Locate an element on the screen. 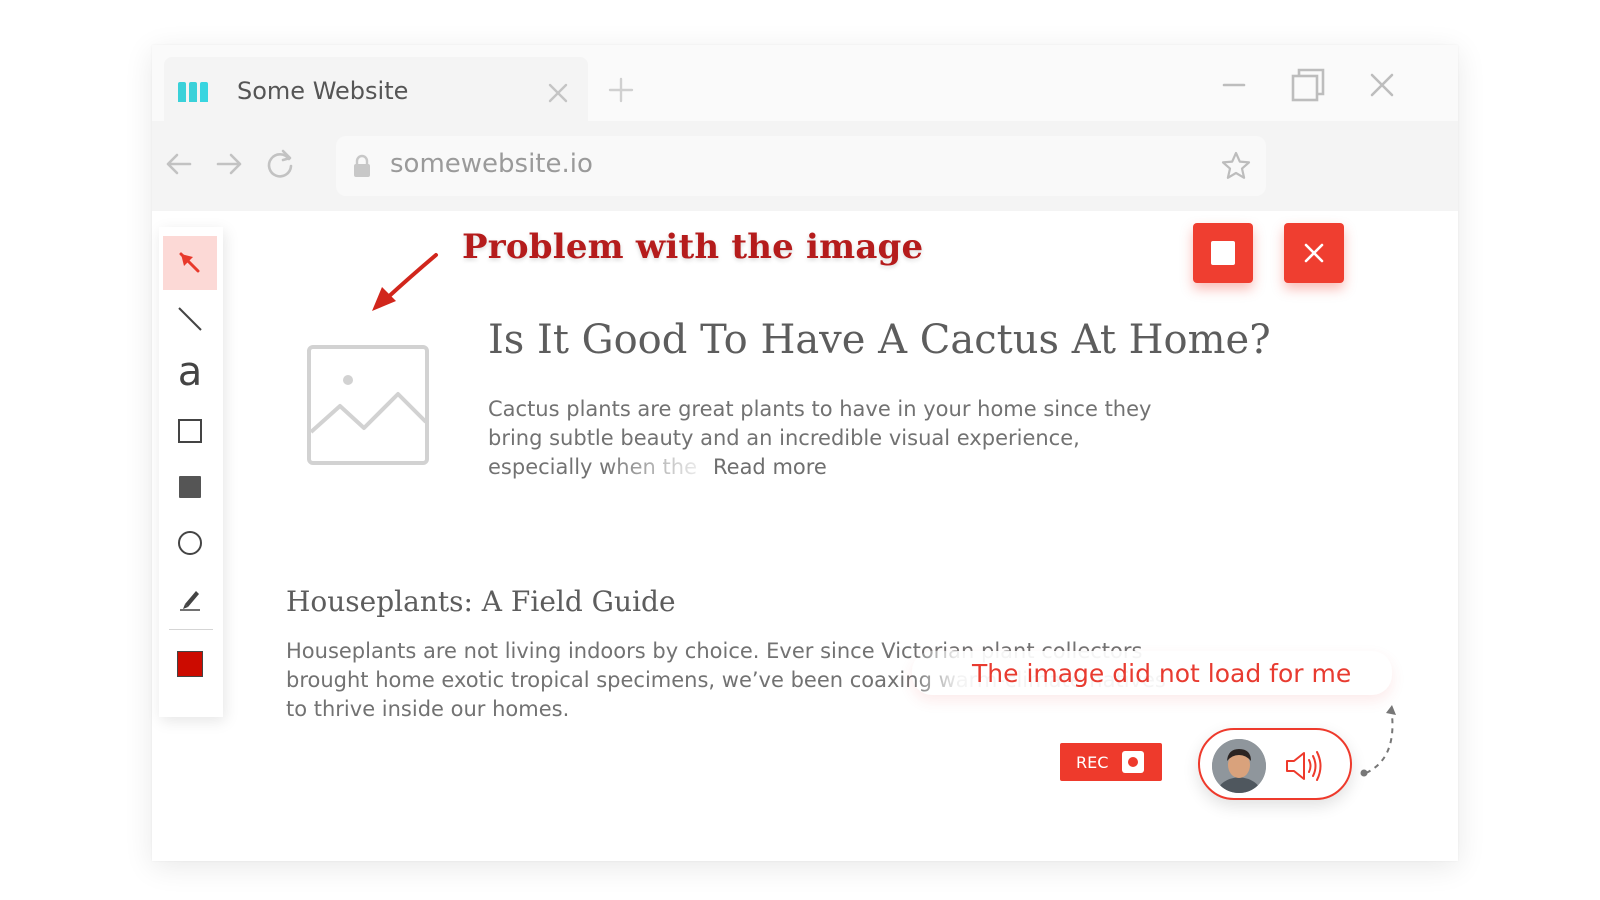  article-title: Is It Good To Have A Cactus At Home? is located at coordinates (879, 340).